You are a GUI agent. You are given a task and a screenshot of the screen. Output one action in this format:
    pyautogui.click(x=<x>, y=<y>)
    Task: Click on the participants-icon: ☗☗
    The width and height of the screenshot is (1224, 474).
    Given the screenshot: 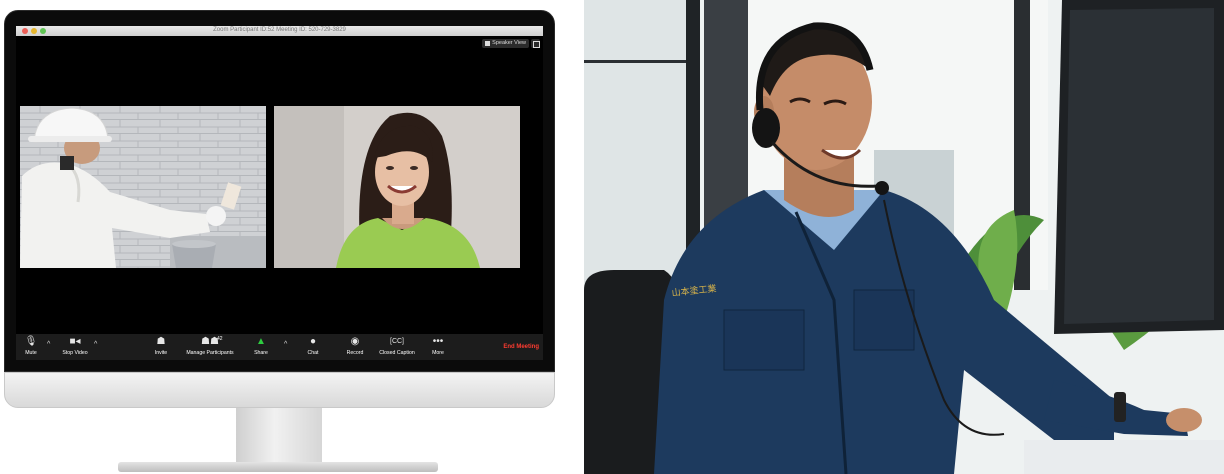 What is the action you would take?
    pyautogui.click(x=210, y=341)
    